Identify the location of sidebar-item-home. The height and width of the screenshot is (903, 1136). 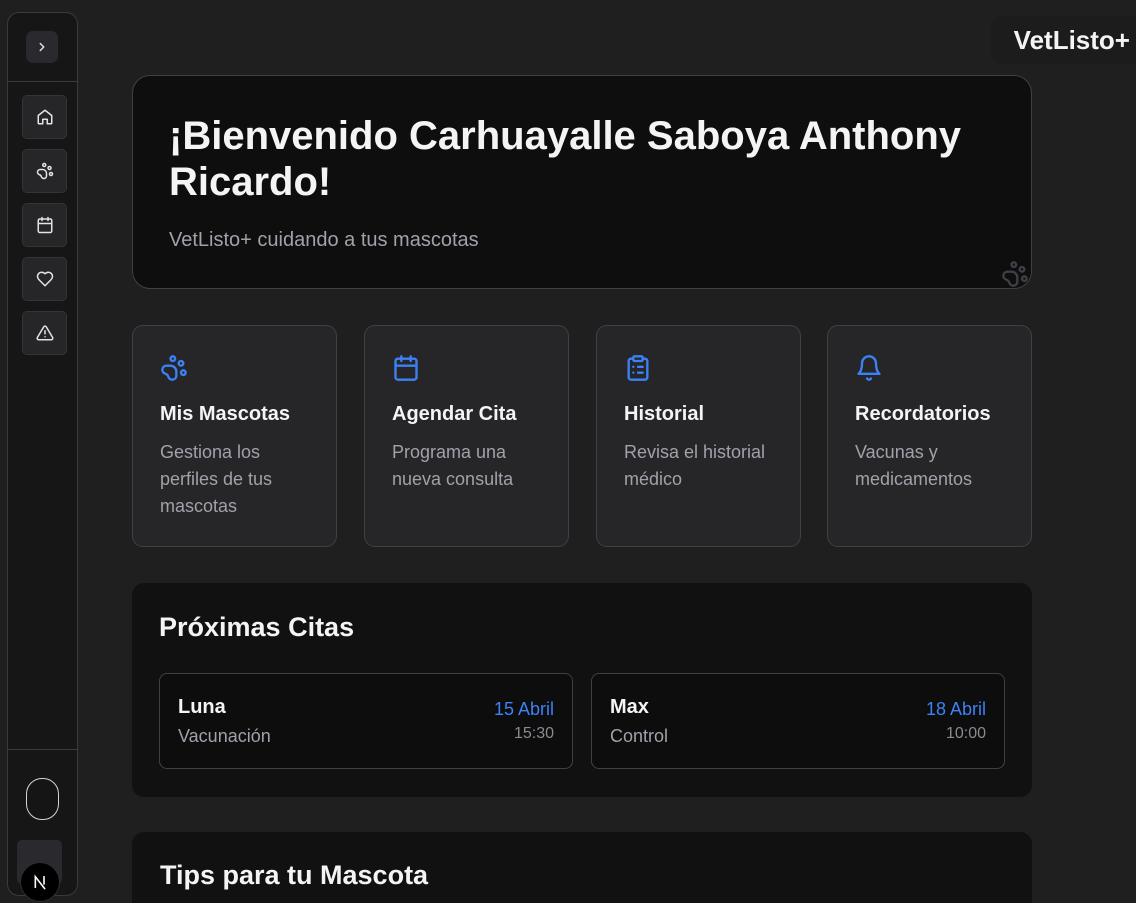
(44, 117).